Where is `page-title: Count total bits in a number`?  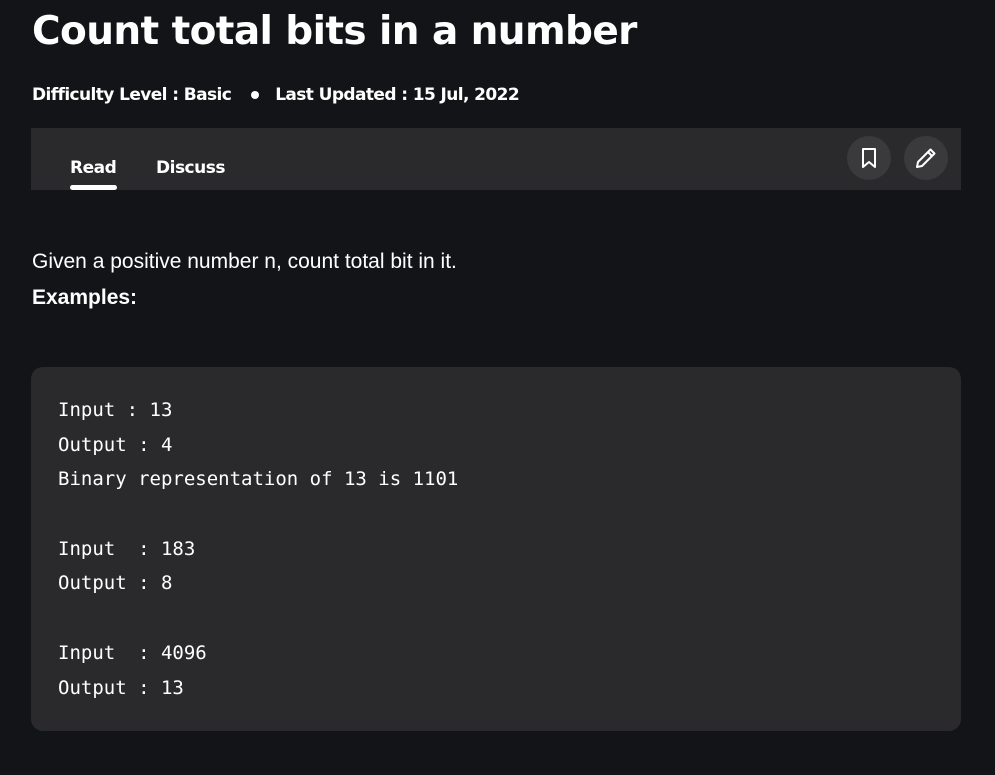
page-title: Count total bits in a number is located at coordinates (334, 31).